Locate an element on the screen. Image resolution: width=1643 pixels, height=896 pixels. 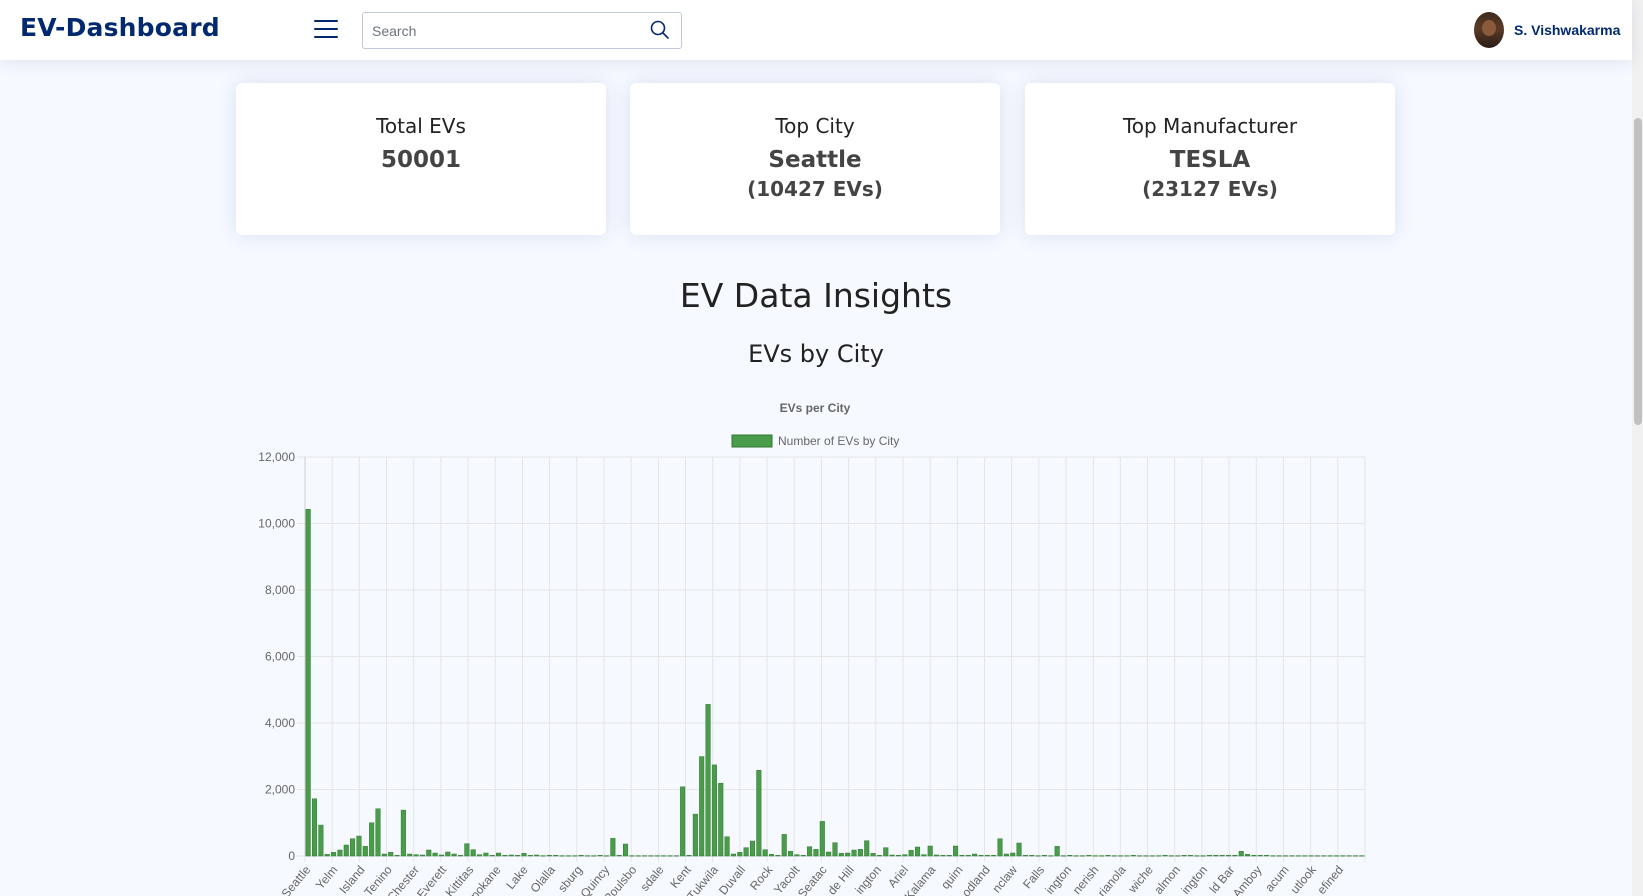
x-tick-label: Olalla is located at coordinates (542, 879).